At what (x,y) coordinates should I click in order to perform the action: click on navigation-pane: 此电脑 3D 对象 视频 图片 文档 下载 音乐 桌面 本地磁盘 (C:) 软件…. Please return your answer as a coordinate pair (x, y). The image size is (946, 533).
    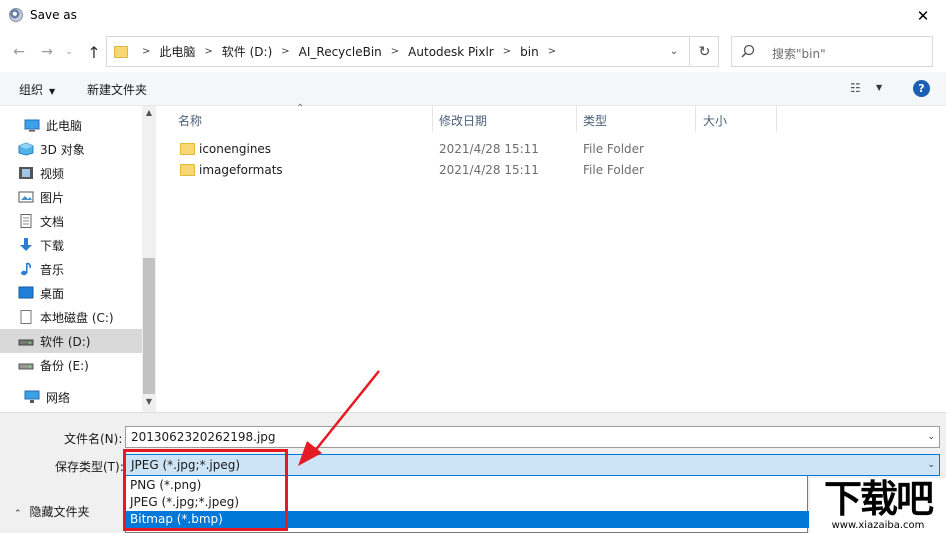
    Looking at the image, I should click on (79, 259).